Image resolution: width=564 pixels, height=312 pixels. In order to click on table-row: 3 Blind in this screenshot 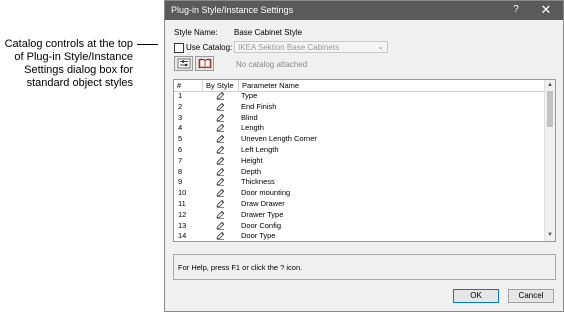, I will do `click(359, 118)`.